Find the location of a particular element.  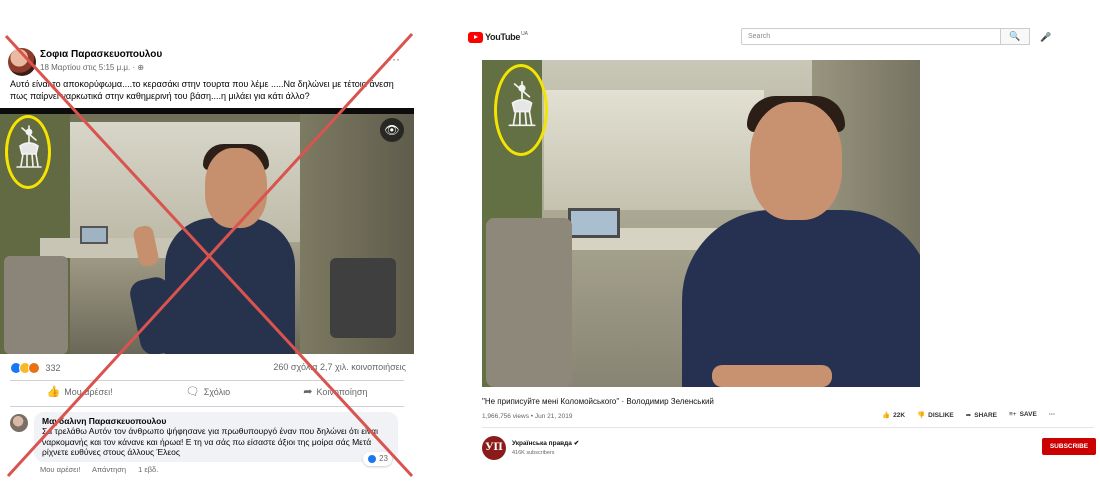

channel-name: Українська правда ✔ is located at coordinates (545, 443).